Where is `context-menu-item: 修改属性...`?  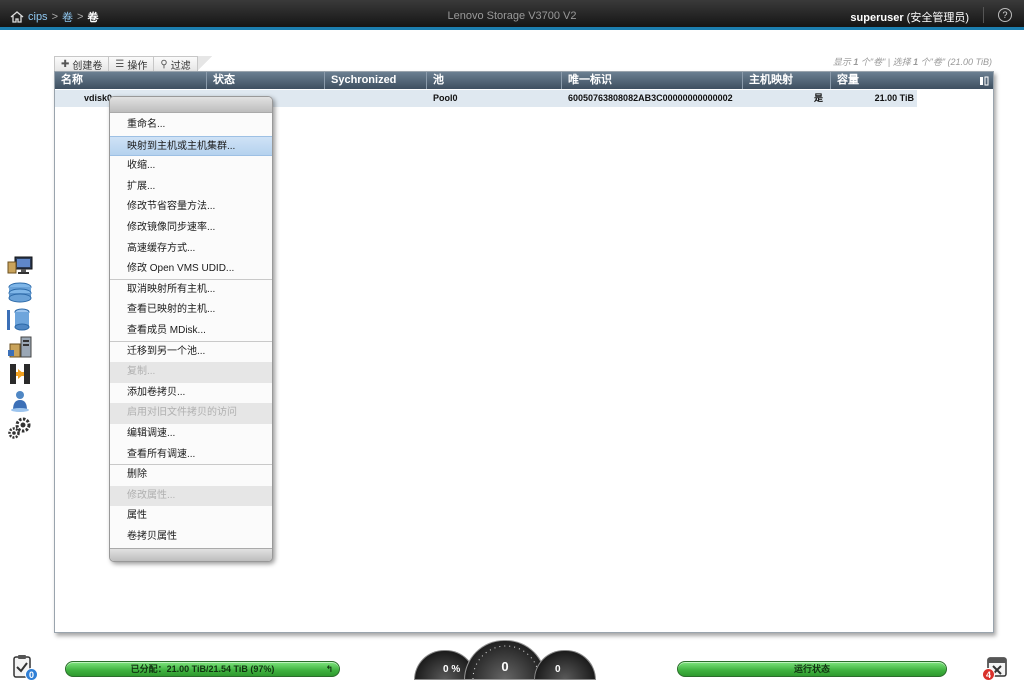
context-menu-item: 修改属性... is located at coordinates (191, 496).